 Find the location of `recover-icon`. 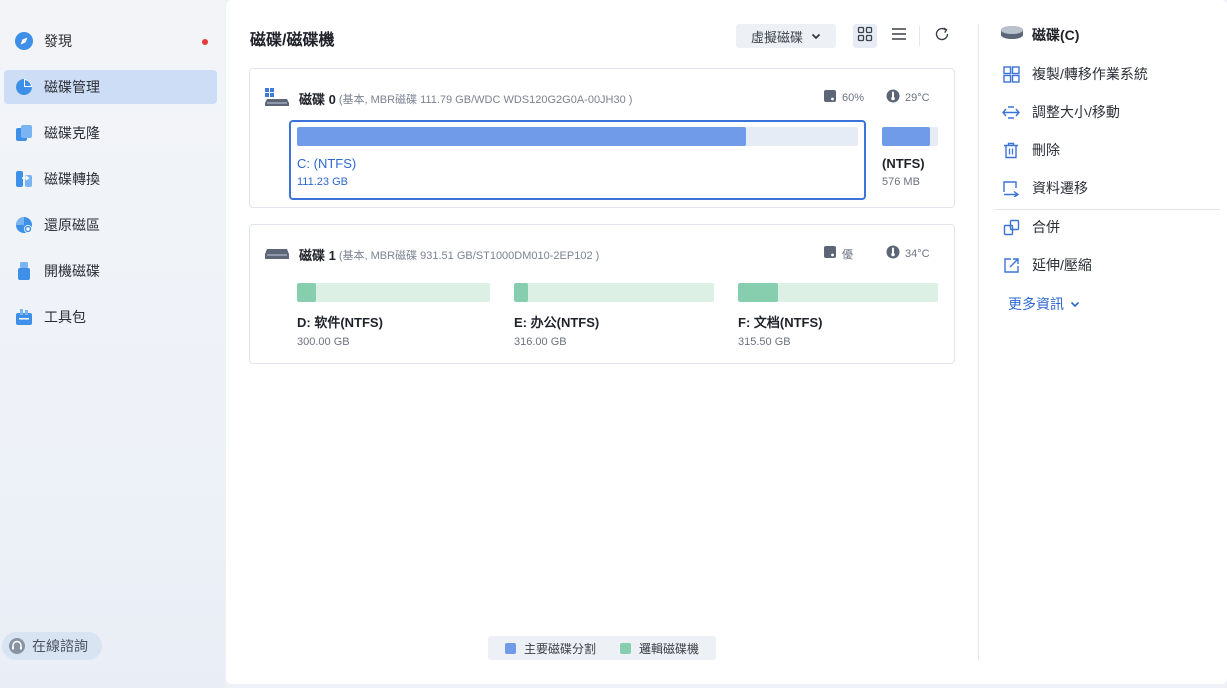

recover-icon is located at coordinates (24, 225).